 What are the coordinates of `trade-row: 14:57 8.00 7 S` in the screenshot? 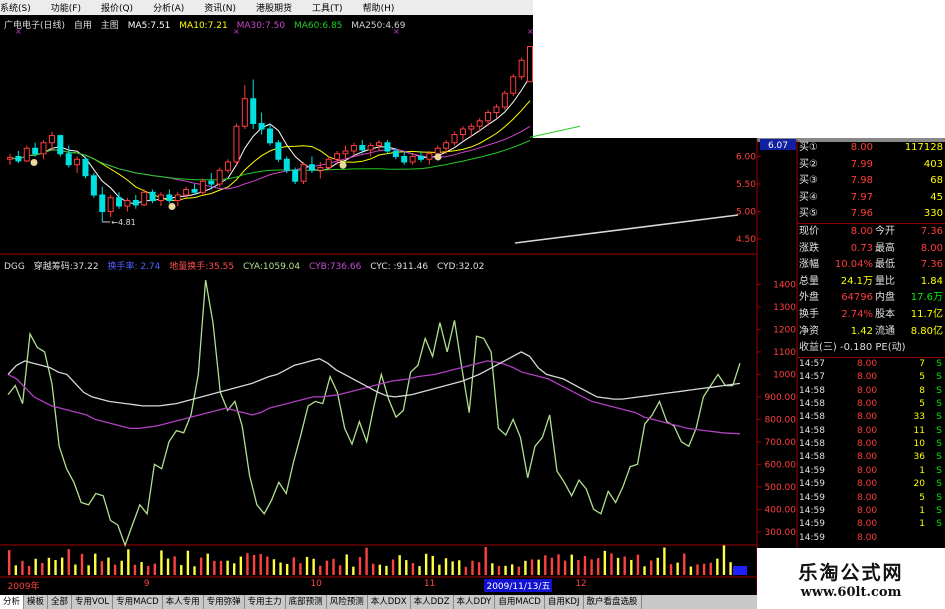 It's located at (871, 364).